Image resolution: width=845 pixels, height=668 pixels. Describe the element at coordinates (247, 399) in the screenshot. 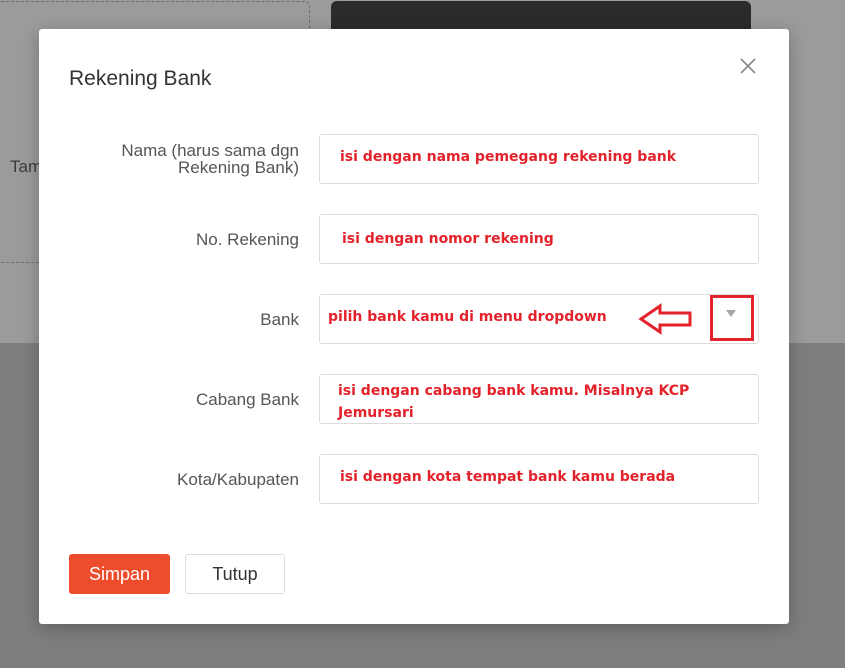

I see `branch-label: Cabang Bank` at that location.